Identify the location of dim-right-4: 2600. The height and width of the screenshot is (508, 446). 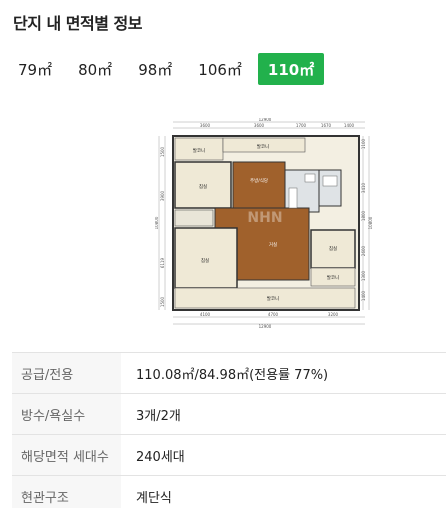
(363, 250).